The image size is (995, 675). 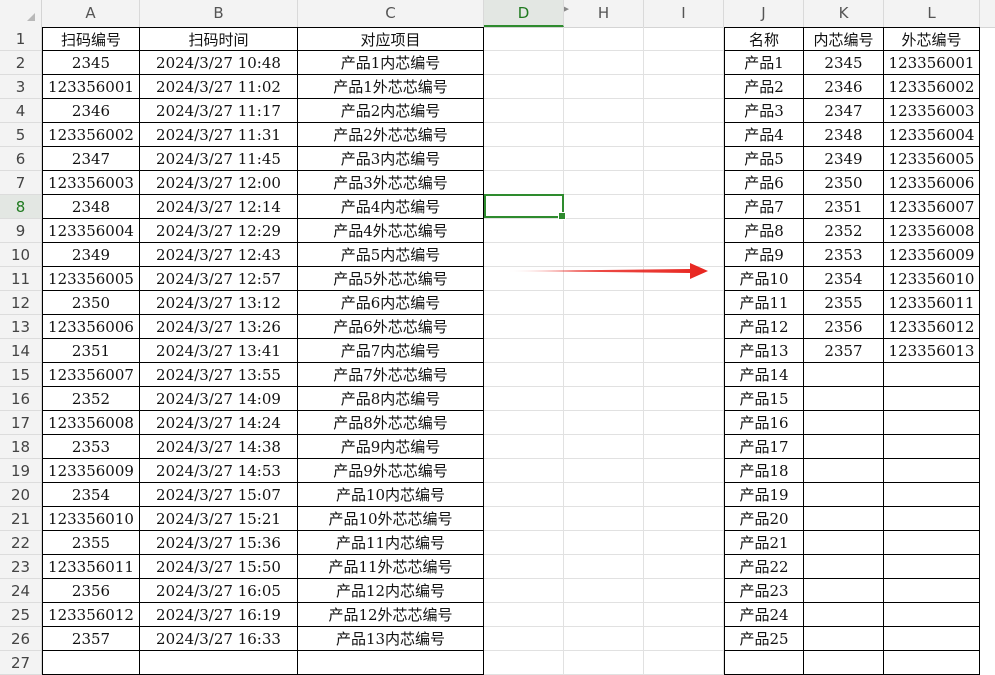 What do you see at coordinates (844, 87) in the screenshot?
I see `right-table-cell: 2346` at bounding box center [844, 87].